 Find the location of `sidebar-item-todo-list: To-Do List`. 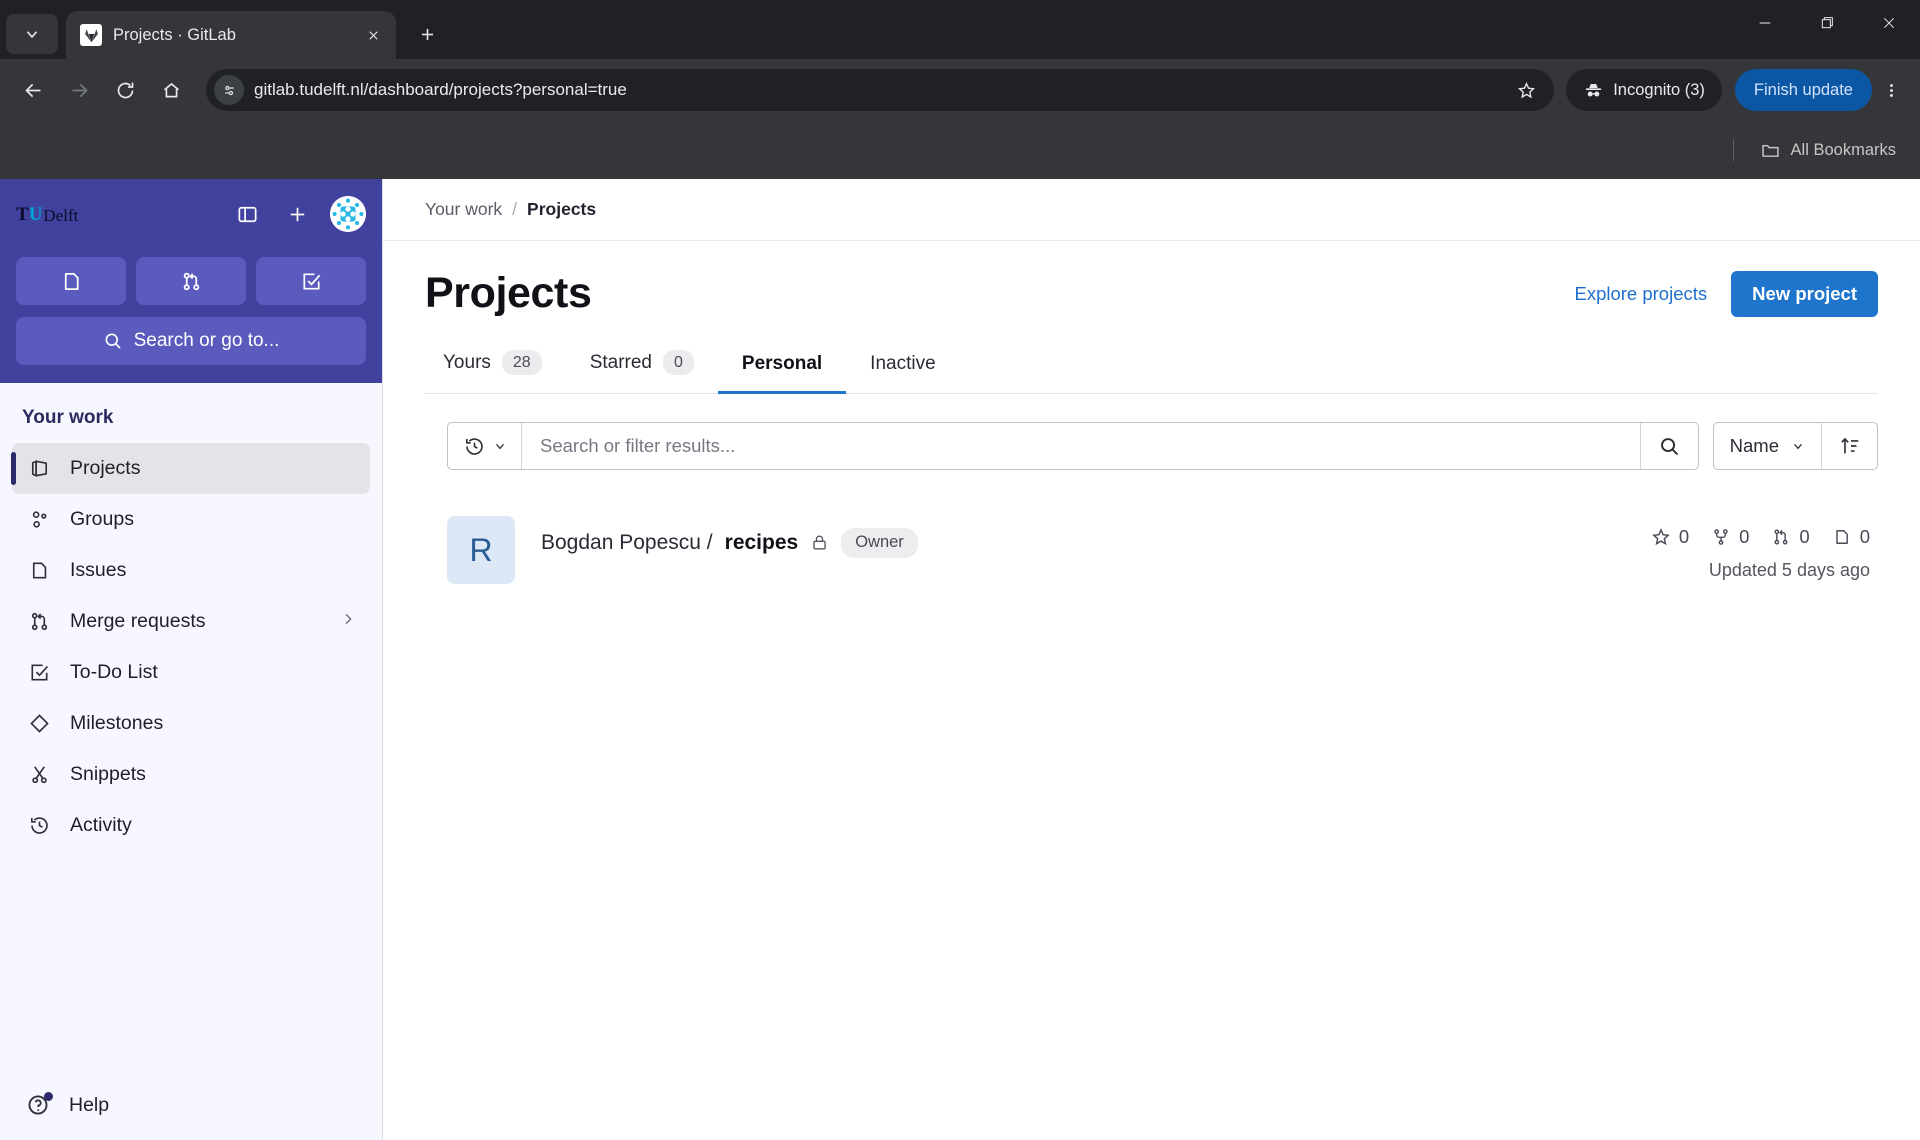

sidebar-item-todo-list: To-Do List is located at coordinates (191, 672).